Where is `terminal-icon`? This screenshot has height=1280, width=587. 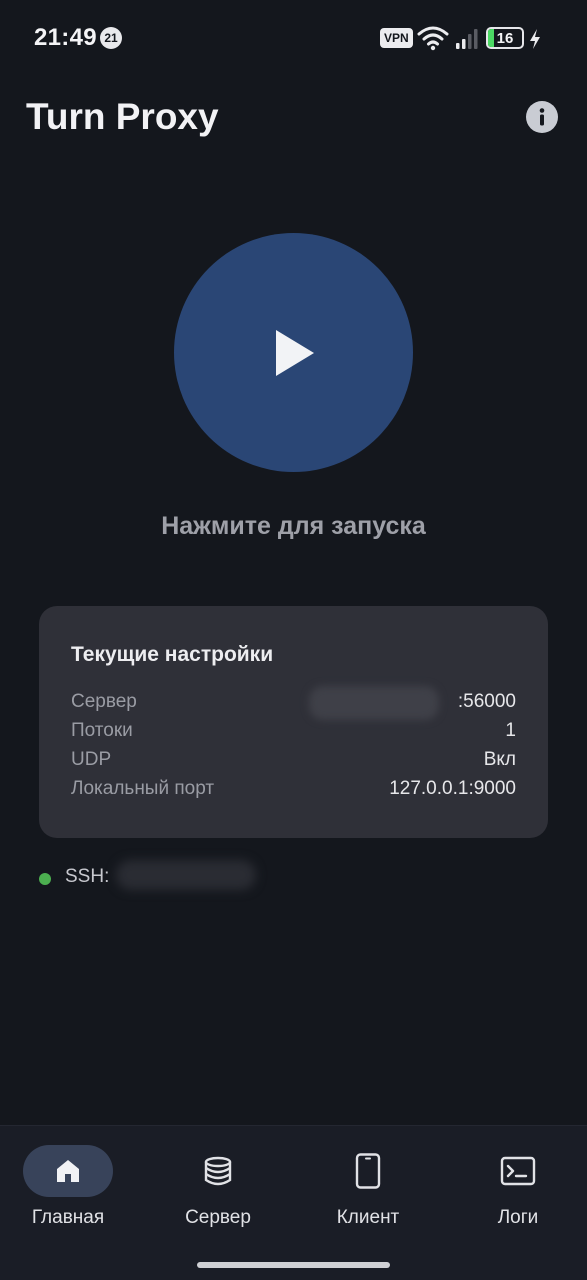 terminal-icon is located at coordinates (518, 1171).